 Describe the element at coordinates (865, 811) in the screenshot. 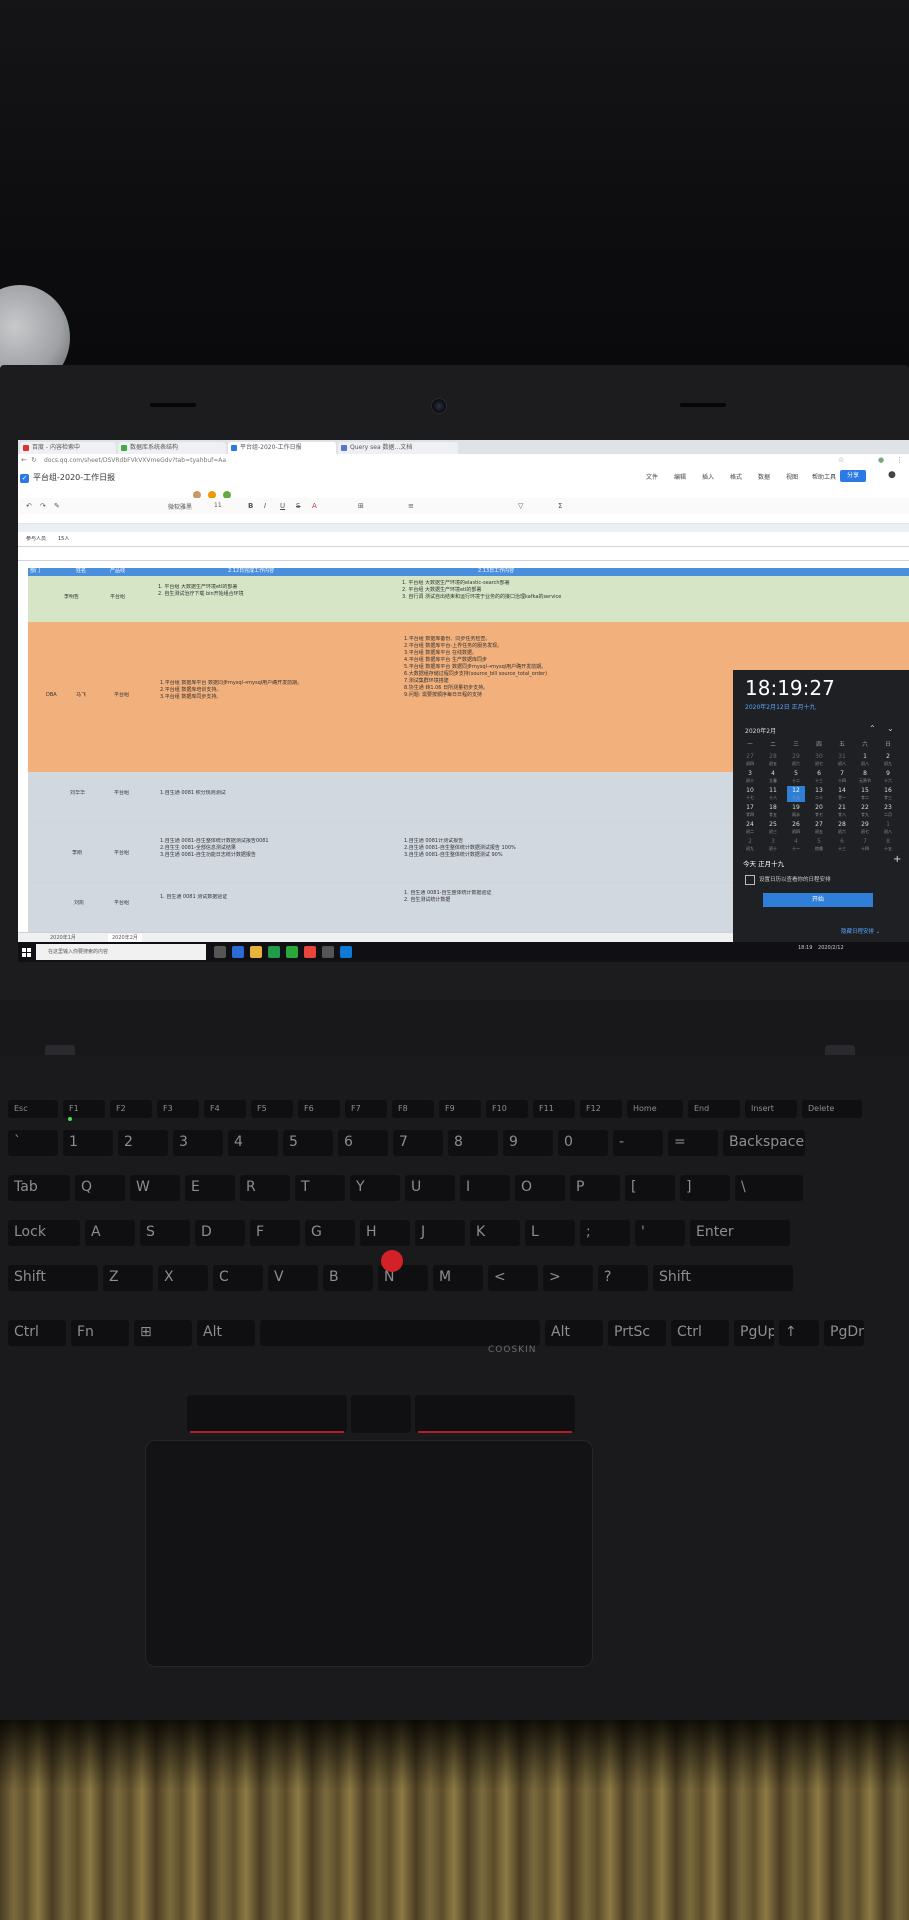

I see `calendar-day: 22 廿九` at that location.